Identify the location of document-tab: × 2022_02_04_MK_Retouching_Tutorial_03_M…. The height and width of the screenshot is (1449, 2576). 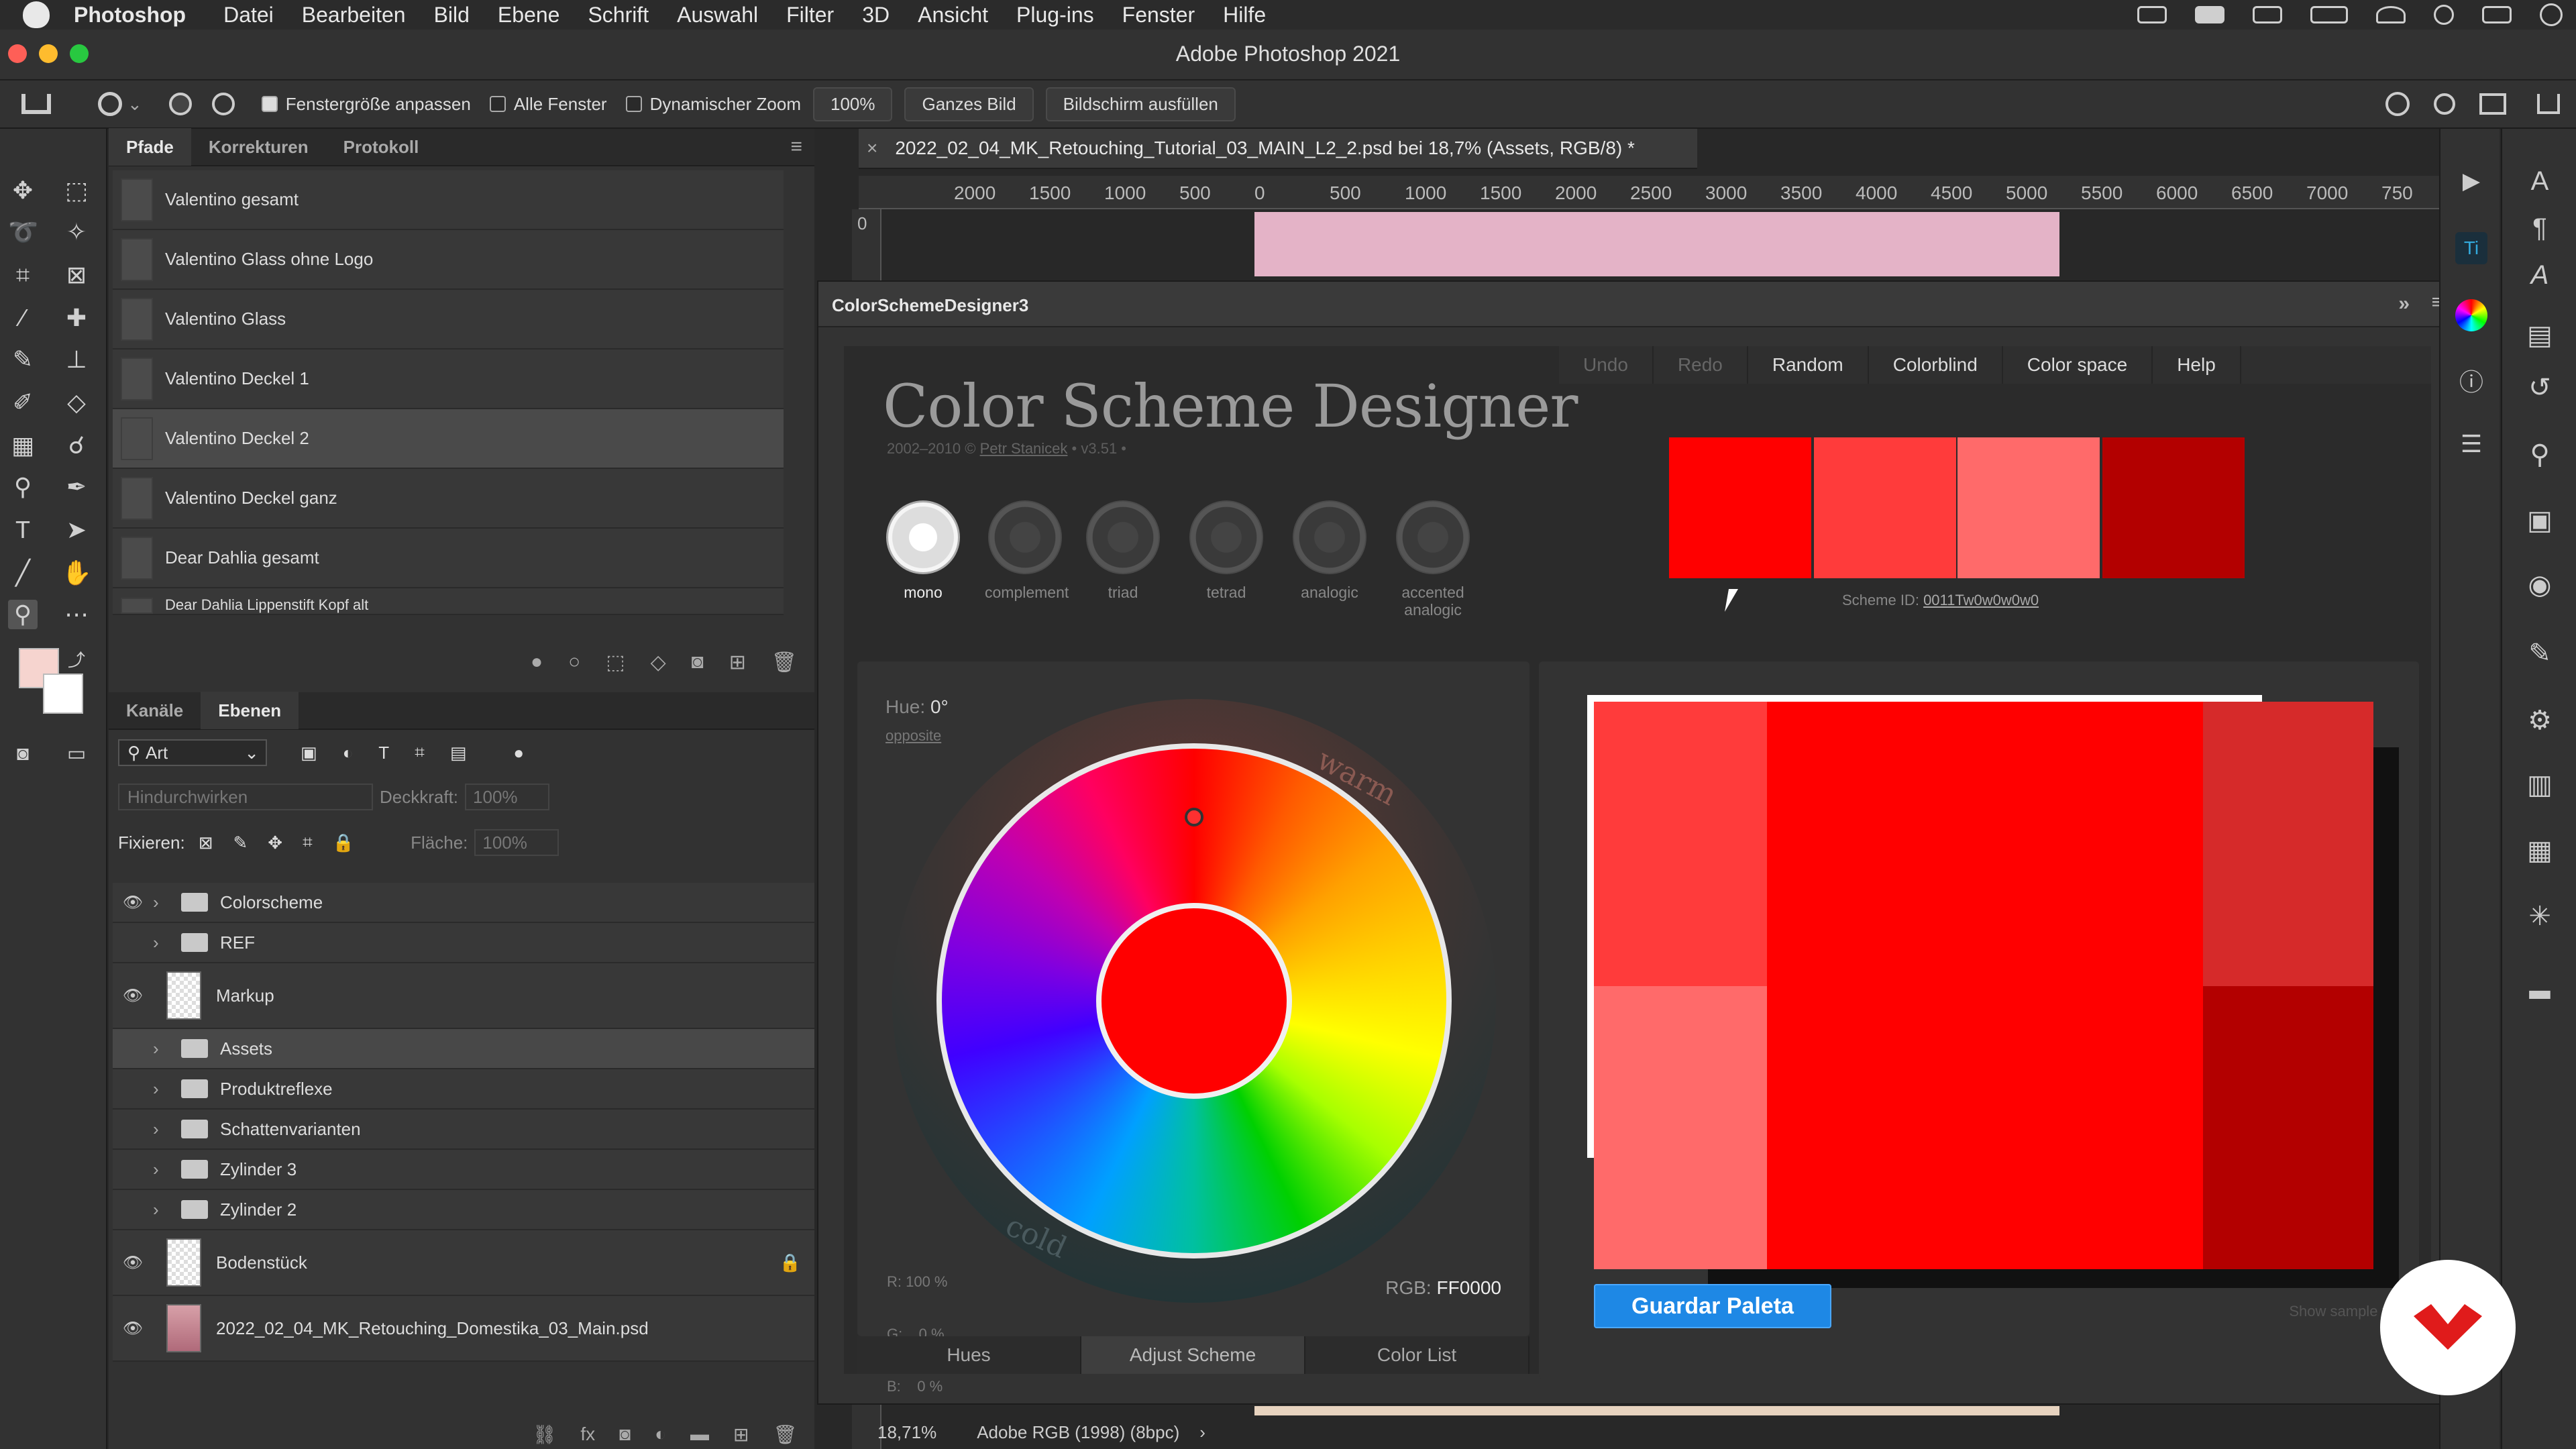
(1278, 149).